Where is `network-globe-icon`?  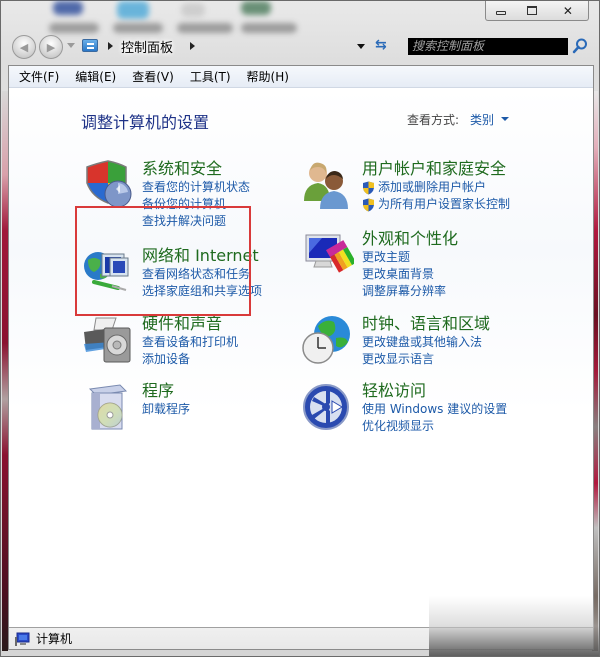 network-globe-icon is located at coordinates (108, 272).